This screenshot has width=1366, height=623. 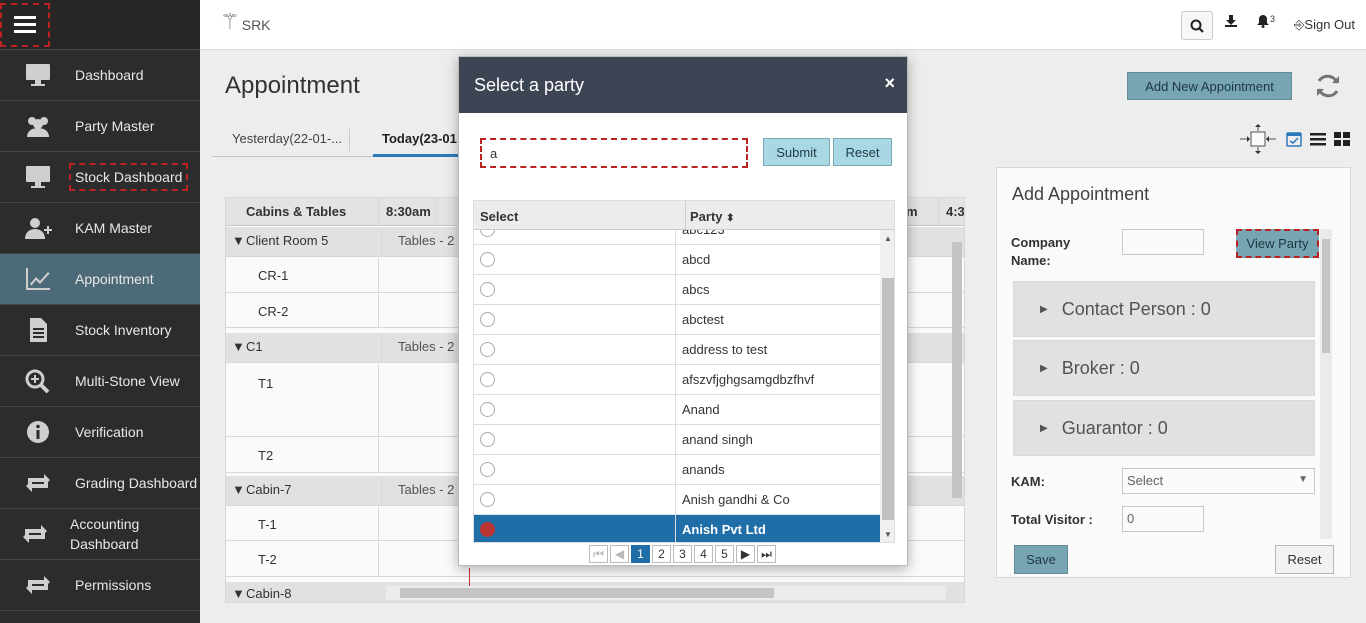 I want to click on modal-reset-button: Reset, so click(x=862, y=152).